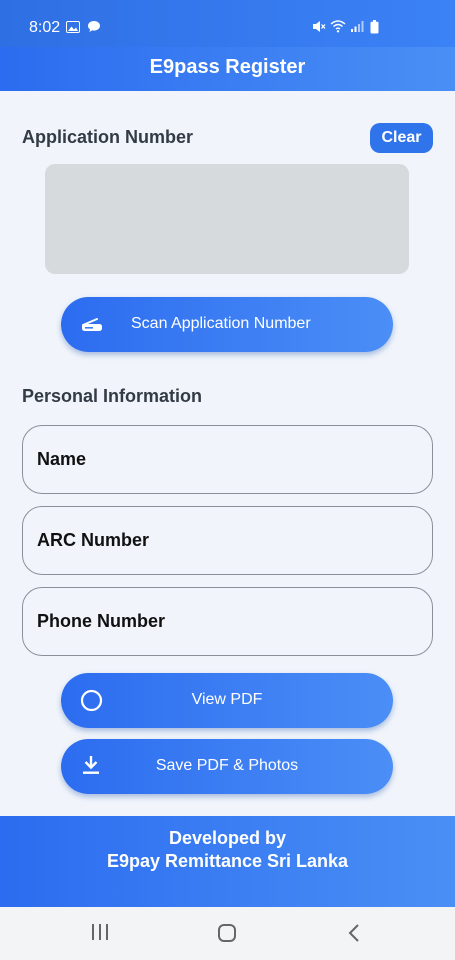 The width and height of the screenshot is (455, 960). I want to click on scan-application-number-button: Scan Application Number, so click(227, 324).